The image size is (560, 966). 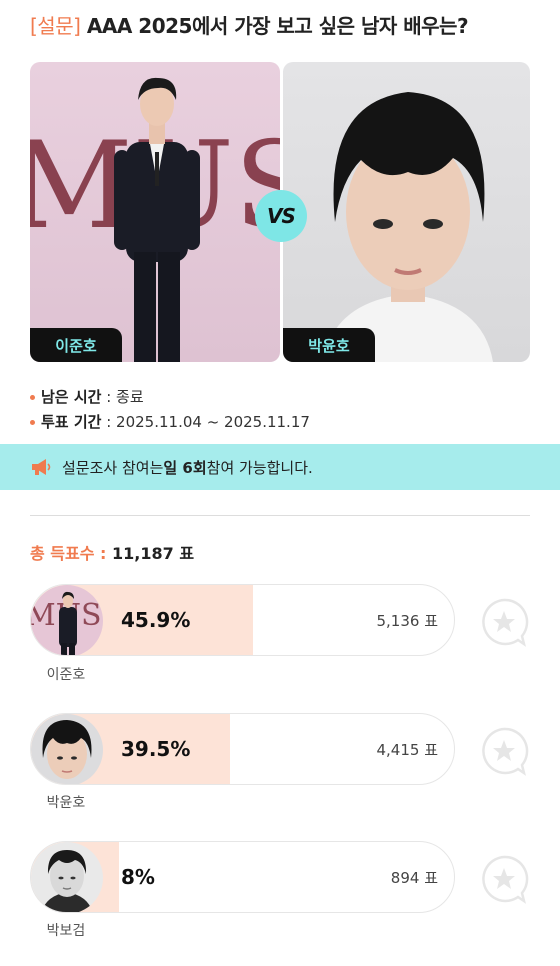 I want to click on remaining-time: 남은 시간 : 종료, so click(x=87, y=396).